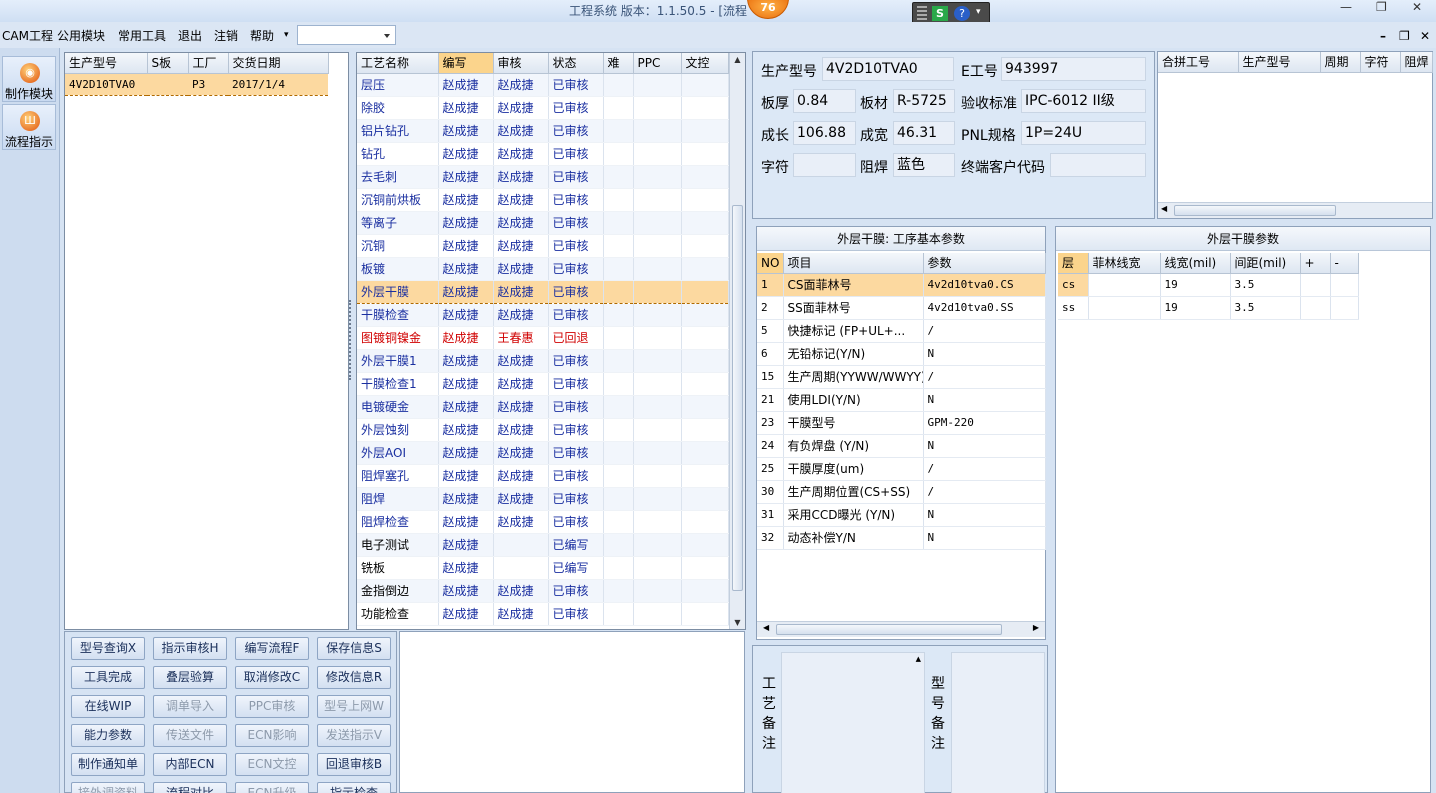 This screenshot has height=793, width=1436. I want to click on table-row: 功能检查 赵成捷 赵成捷 已审核, so click(543, 614).